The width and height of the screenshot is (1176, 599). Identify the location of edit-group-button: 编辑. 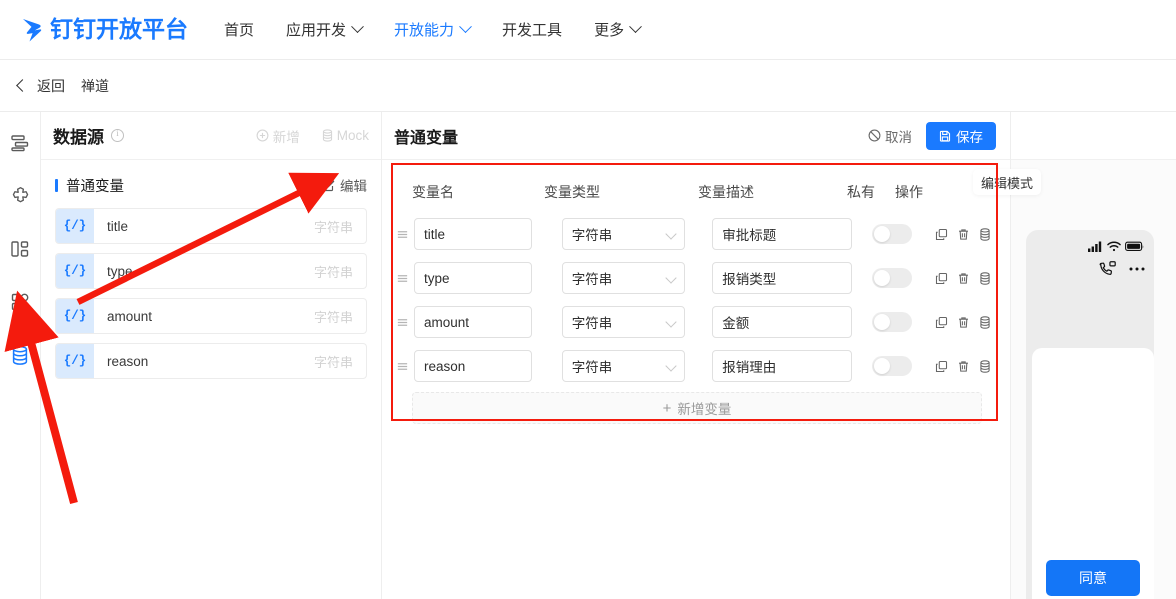
(344, 185).